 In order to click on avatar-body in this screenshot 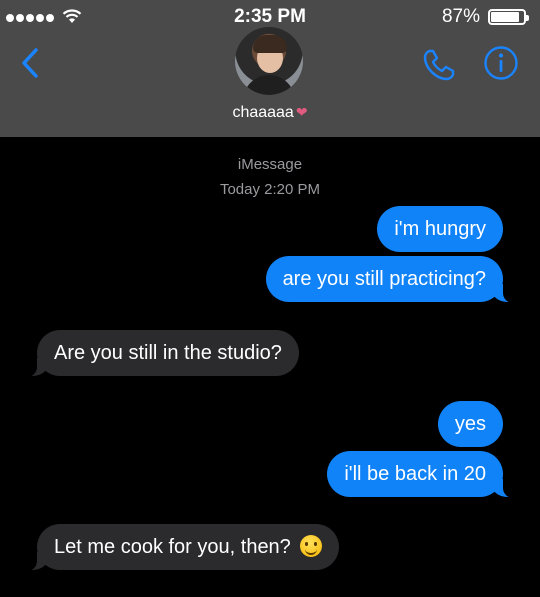, I will do `click(269, 85)`.